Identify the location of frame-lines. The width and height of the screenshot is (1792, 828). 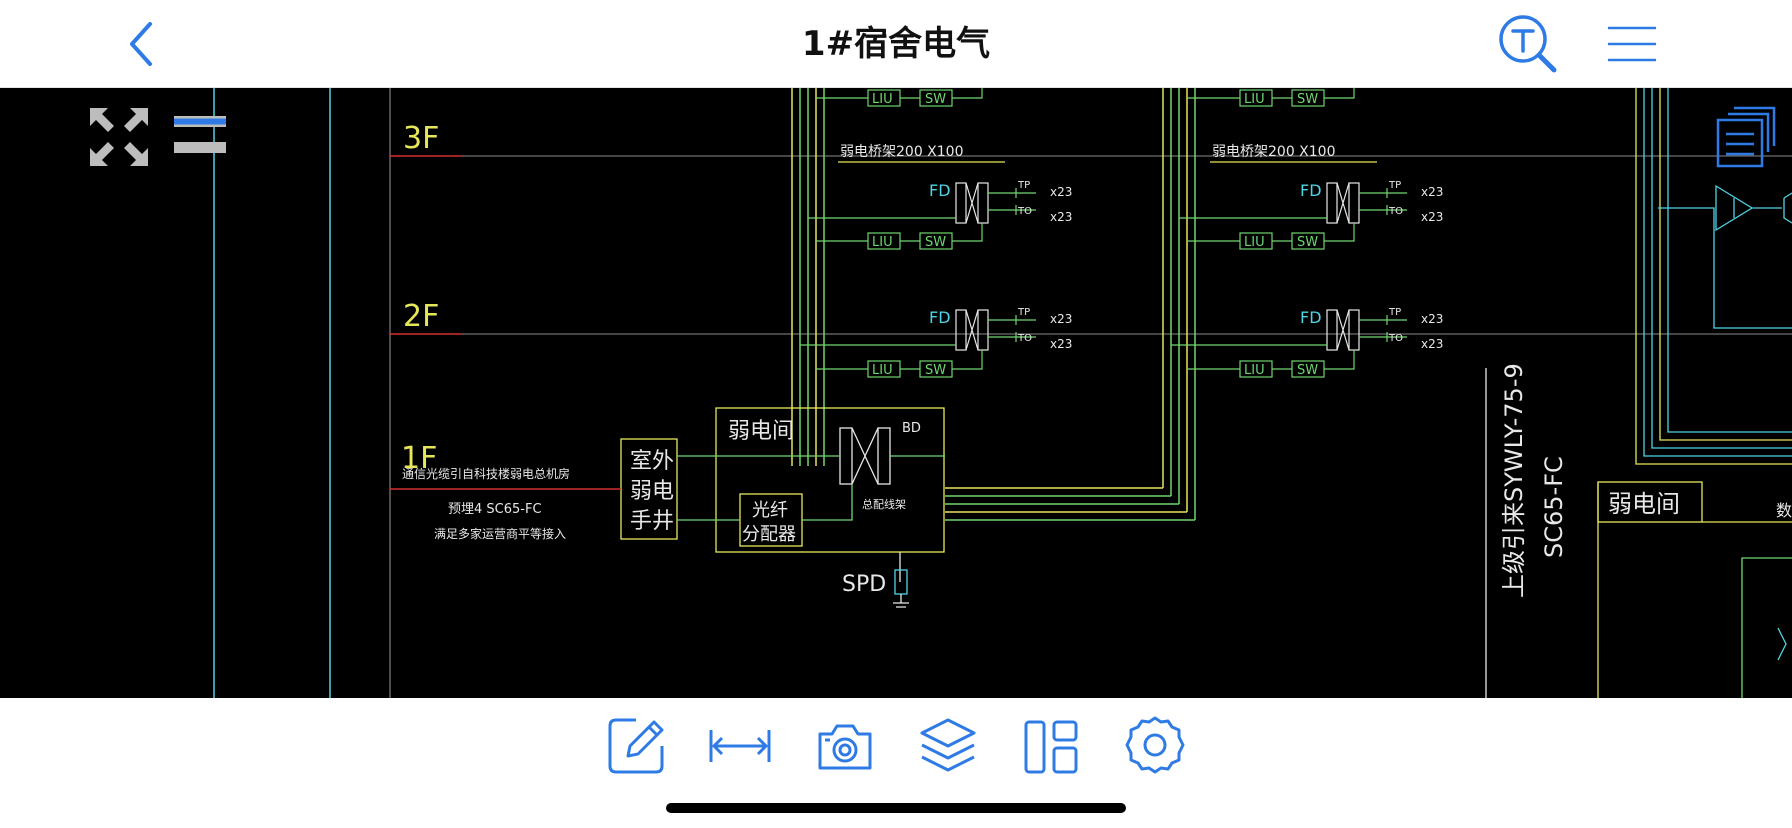
(302, 393).